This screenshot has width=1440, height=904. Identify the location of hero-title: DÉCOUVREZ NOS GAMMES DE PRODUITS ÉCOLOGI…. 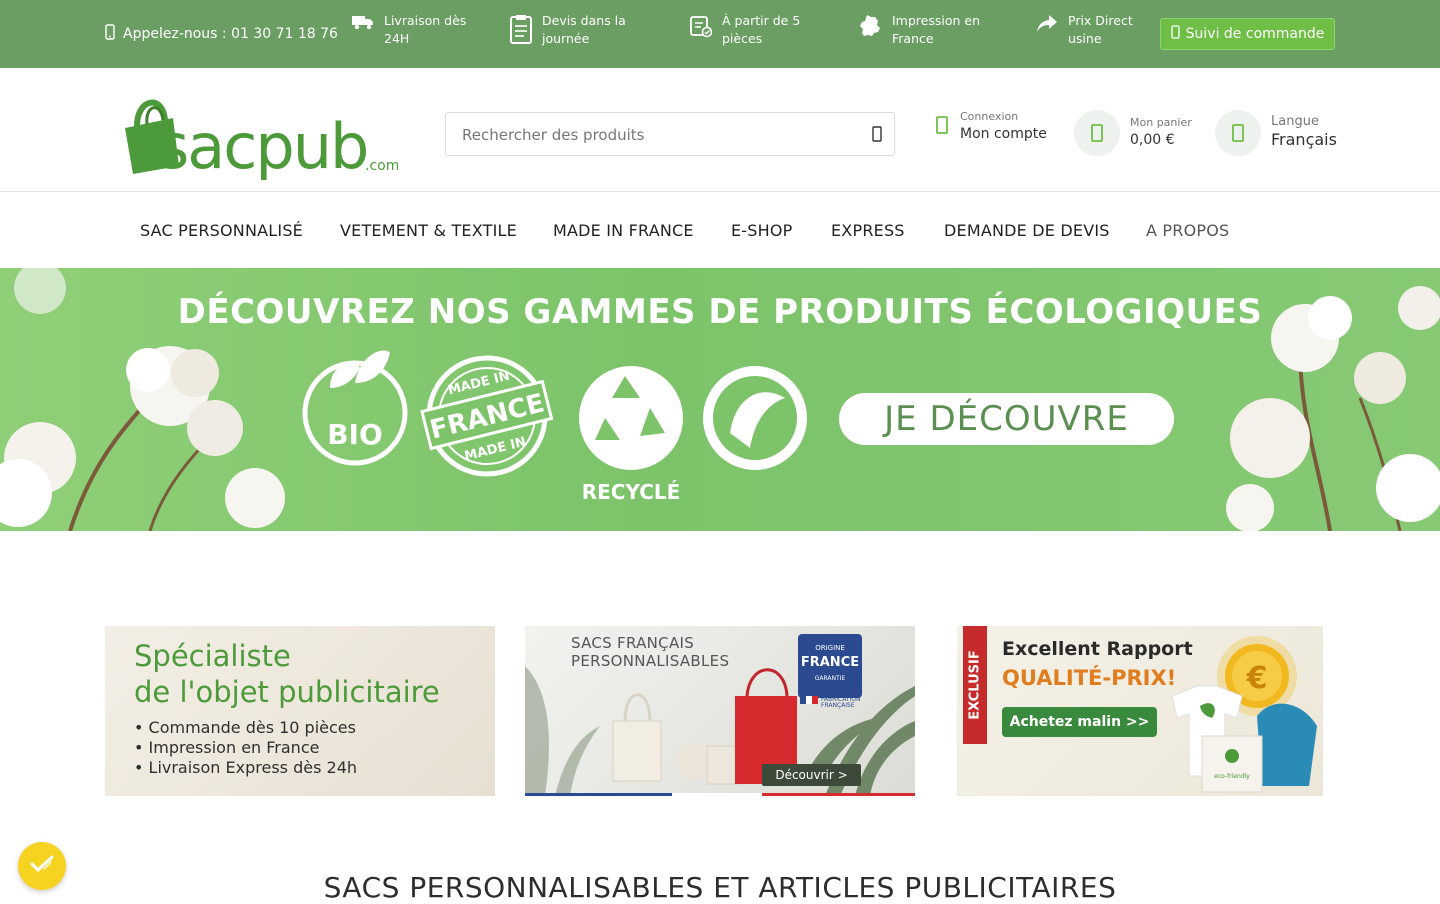
(720, 312).